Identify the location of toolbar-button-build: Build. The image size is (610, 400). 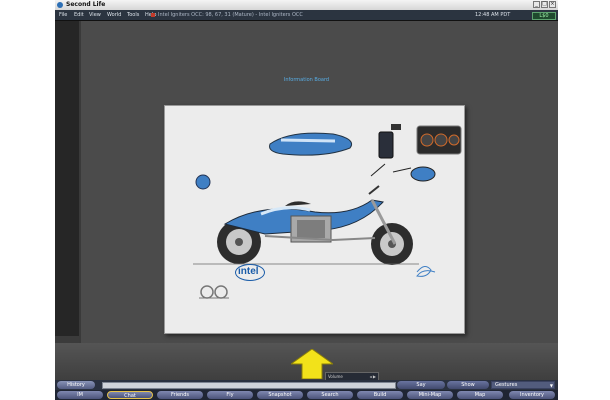
(380, 395).